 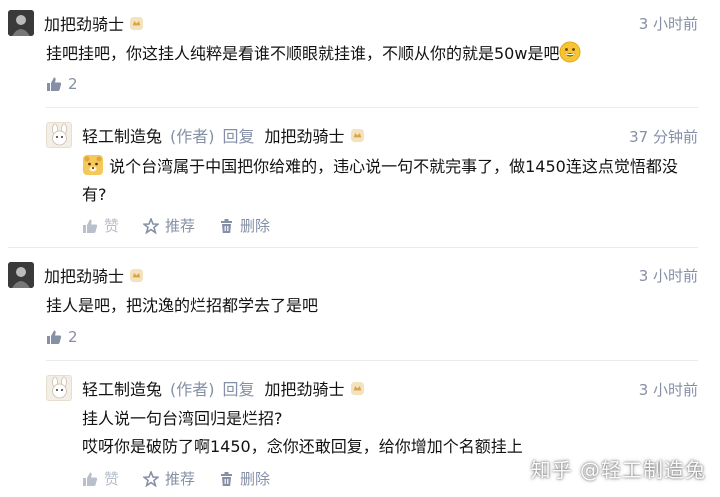 I want to click on watermark: 知乎 @轻工制造兔, so click(x=618, y=470).